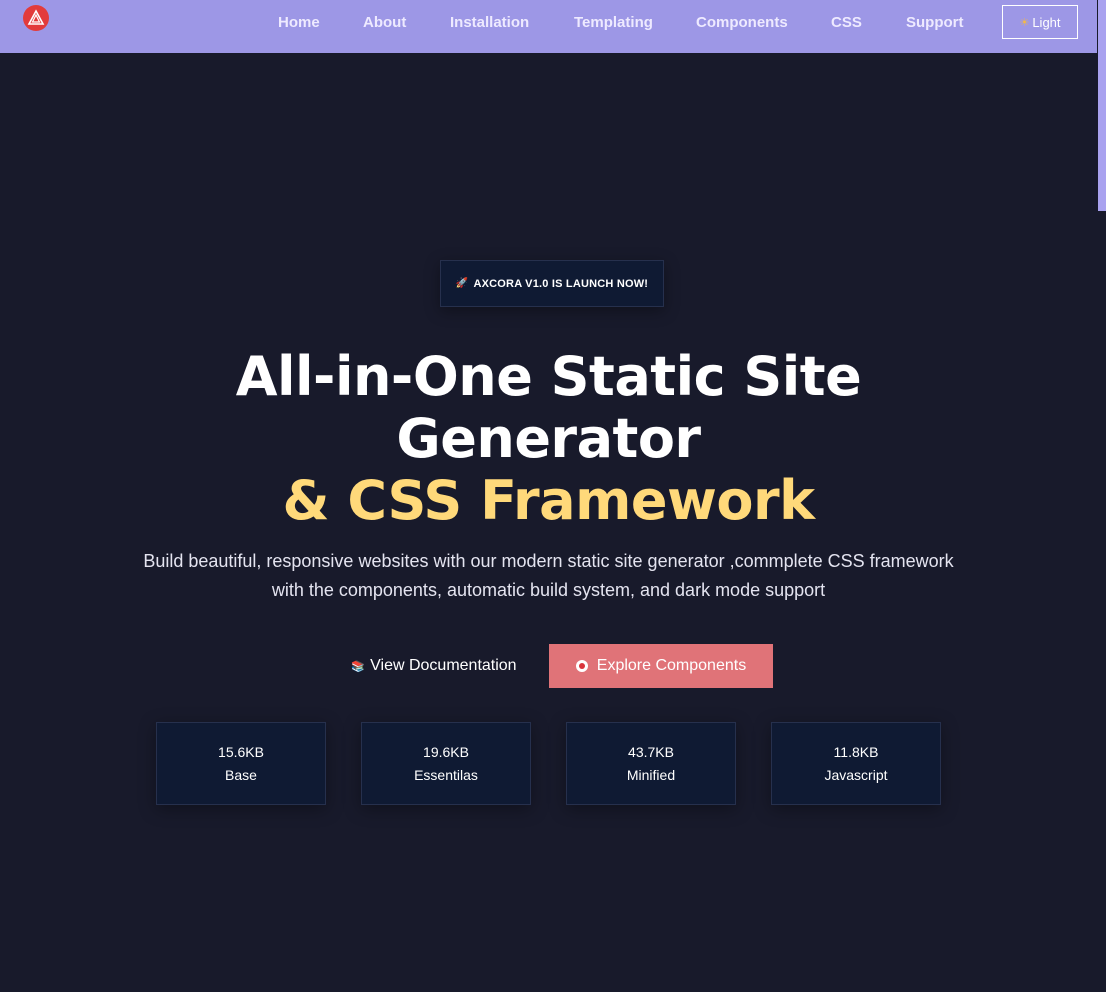 This screenshot has width=1106, height=992. I want to click on sun-icon: ☀, so click(1024, 22).